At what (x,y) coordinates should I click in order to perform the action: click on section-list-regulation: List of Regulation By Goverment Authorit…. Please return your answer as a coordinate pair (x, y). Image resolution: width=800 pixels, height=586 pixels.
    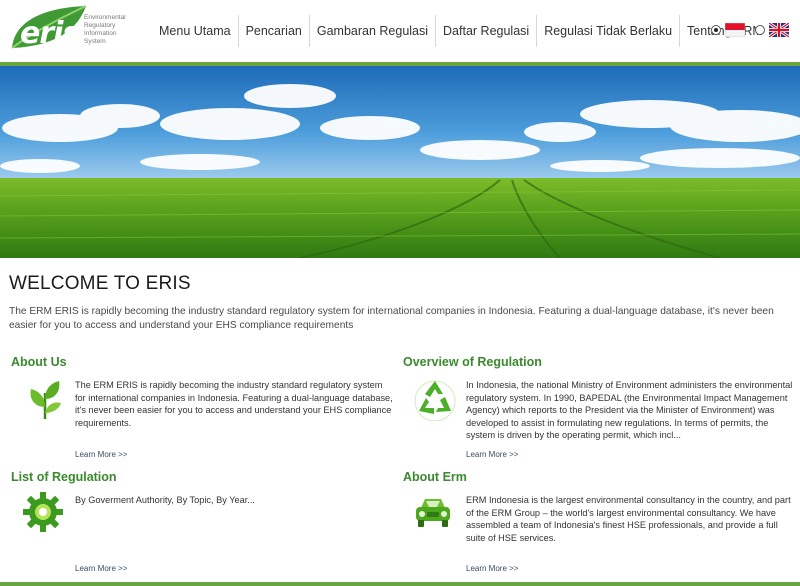
    Looking at the image, I should click on (208, 525).